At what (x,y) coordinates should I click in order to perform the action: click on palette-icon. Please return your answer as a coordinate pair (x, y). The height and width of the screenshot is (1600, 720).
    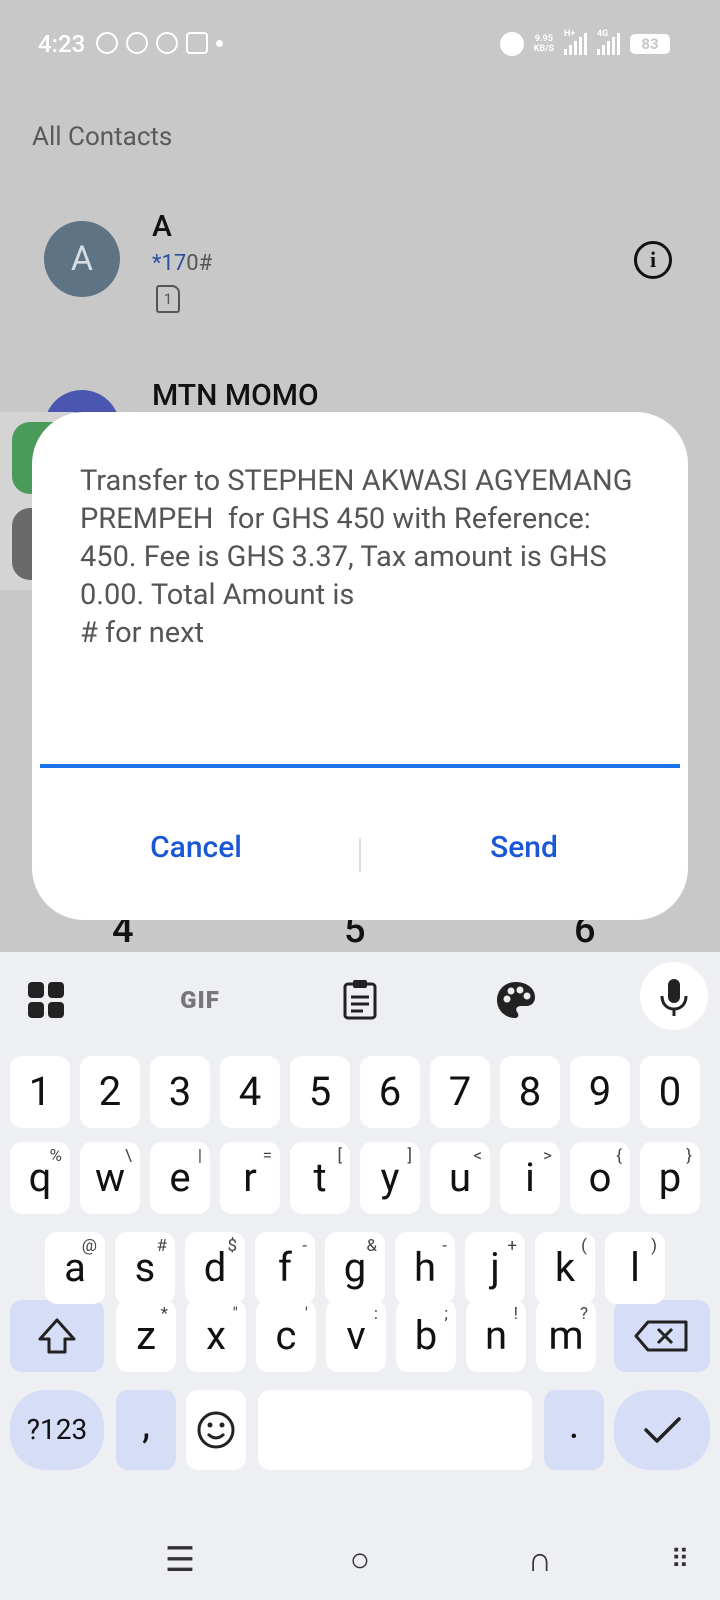
    Looking at the image, I should click on (516, 1000).